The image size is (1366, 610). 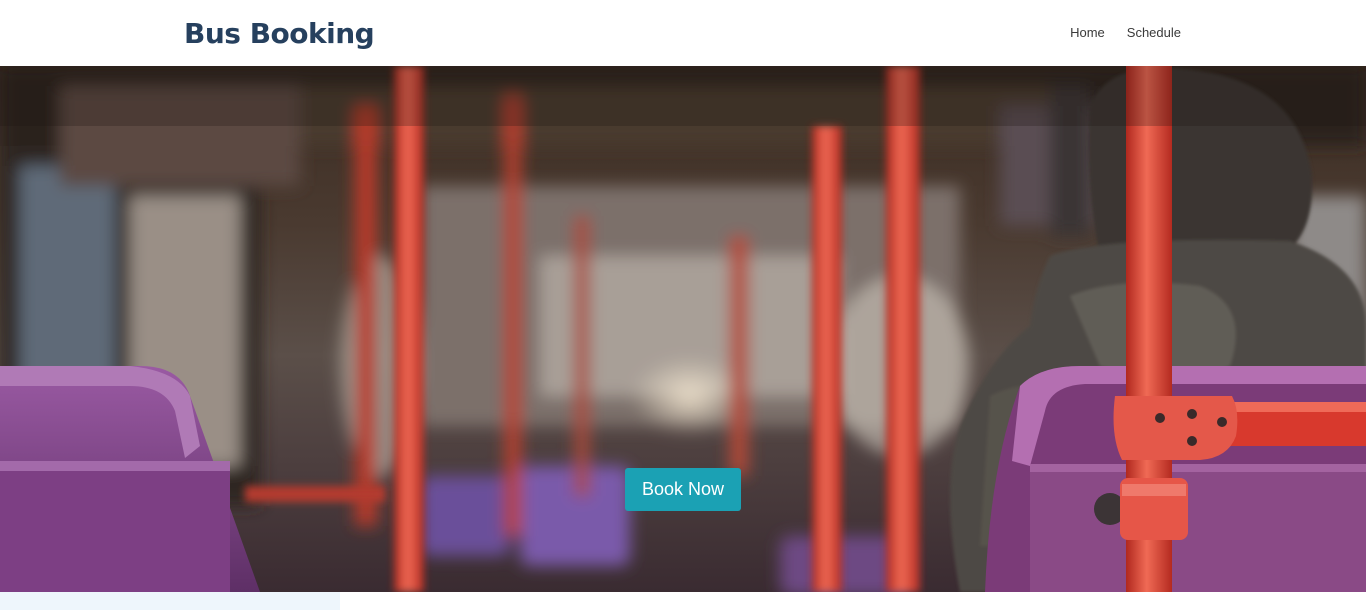 I want to click on bottom-panel-edge, so click(x=170, y=601).